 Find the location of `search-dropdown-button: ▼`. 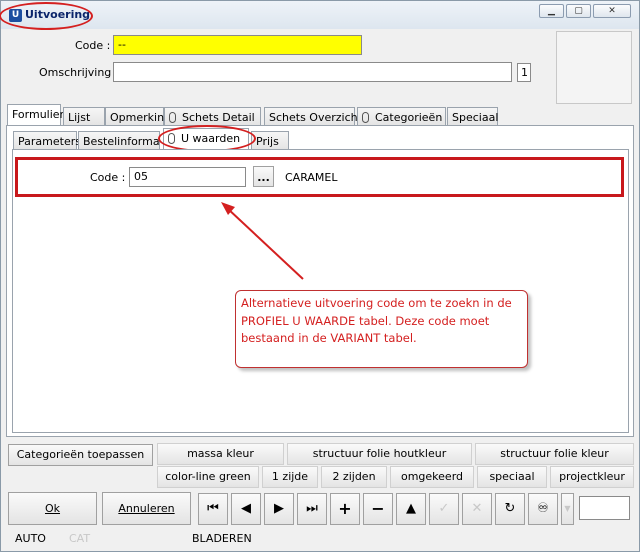

search-dropdown-button: ▼ is located at coordinates (567, 509).